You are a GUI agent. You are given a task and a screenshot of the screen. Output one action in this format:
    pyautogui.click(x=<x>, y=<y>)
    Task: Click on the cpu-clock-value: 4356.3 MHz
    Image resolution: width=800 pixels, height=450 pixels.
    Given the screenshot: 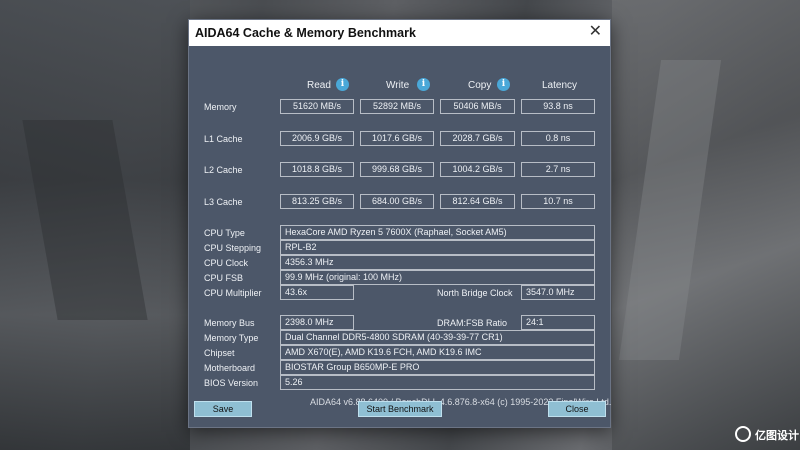 What is the action you would take?
    pyautogui.click(x=437, y=262)
    